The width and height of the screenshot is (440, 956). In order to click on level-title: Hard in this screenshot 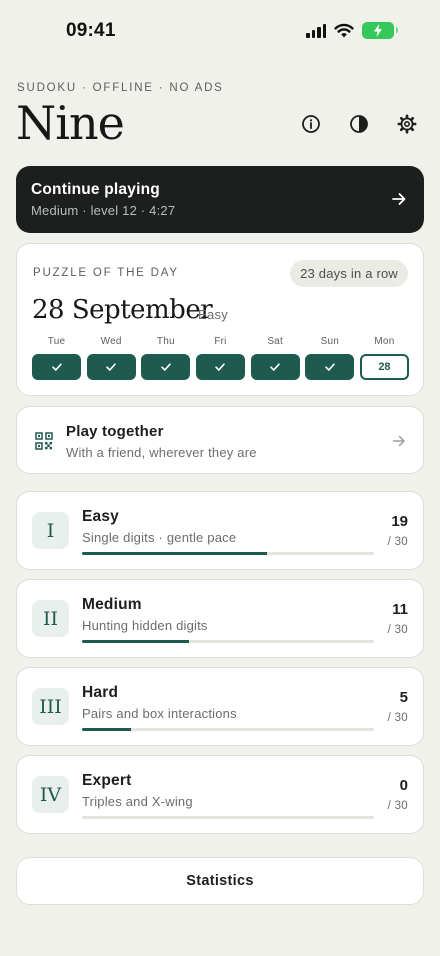, I will do `click(100, 692)`.